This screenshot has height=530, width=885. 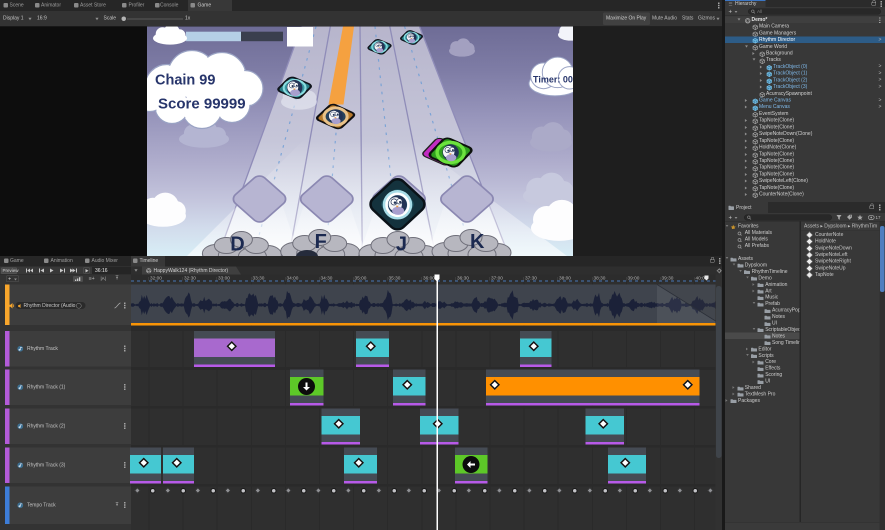 What do you see at coordinates (202, 104) in the screenshot?
I see `svg-text: Score 99999` at bounding box center [202, 104].